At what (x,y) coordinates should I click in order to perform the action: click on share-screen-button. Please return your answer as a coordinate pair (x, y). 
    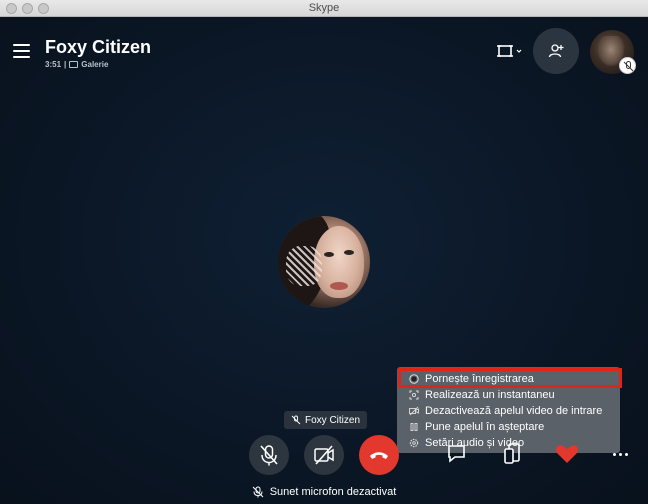
    Looking at the image, I should click on (513, 454).